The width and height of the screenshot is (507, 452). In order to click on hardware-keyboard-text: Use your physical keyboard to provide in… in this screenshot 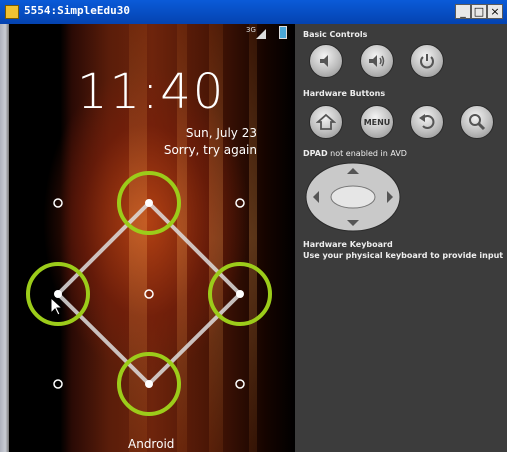, I will do `click(403, 255)`.